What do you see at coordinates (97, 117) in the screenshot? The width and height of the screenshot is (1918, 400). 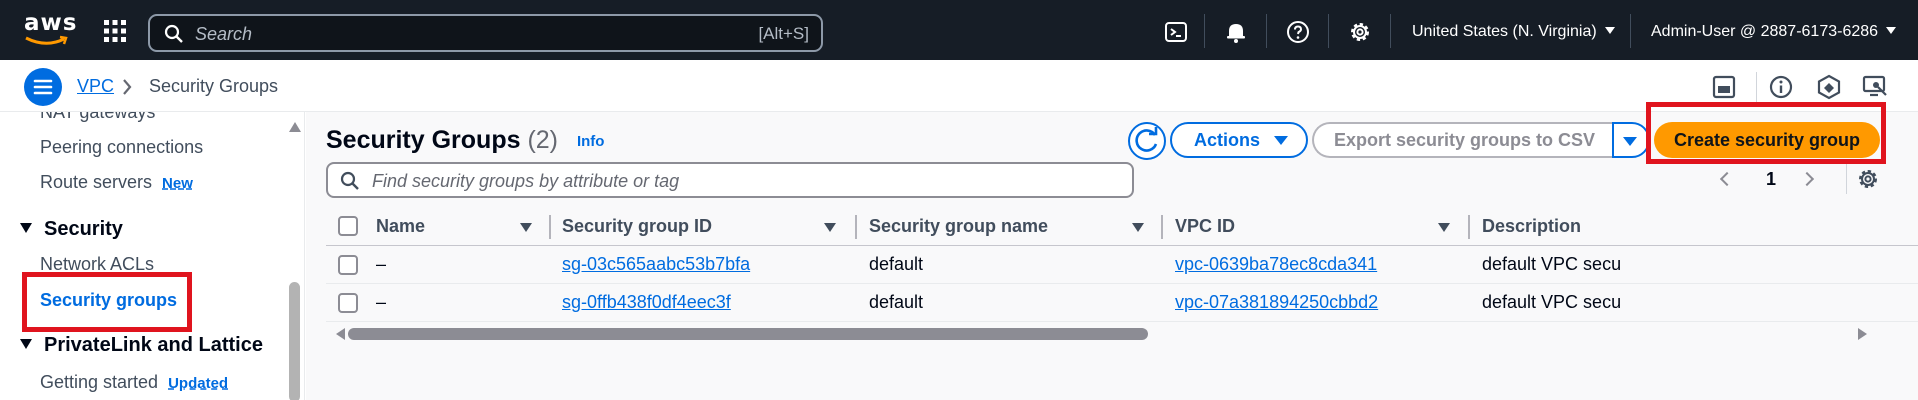 I see `sidebar-item-nat-gateways: NAT gateways` at bounding box center [97, 117].